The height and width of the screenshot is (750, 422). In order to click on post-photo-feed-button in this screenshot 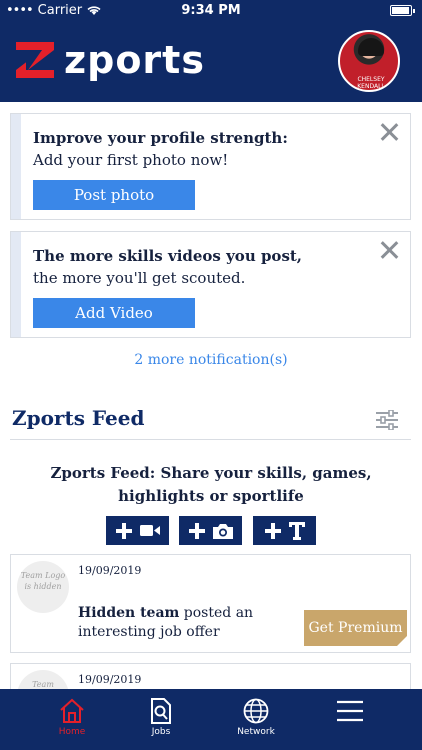, I will do `click(210, 530)`.